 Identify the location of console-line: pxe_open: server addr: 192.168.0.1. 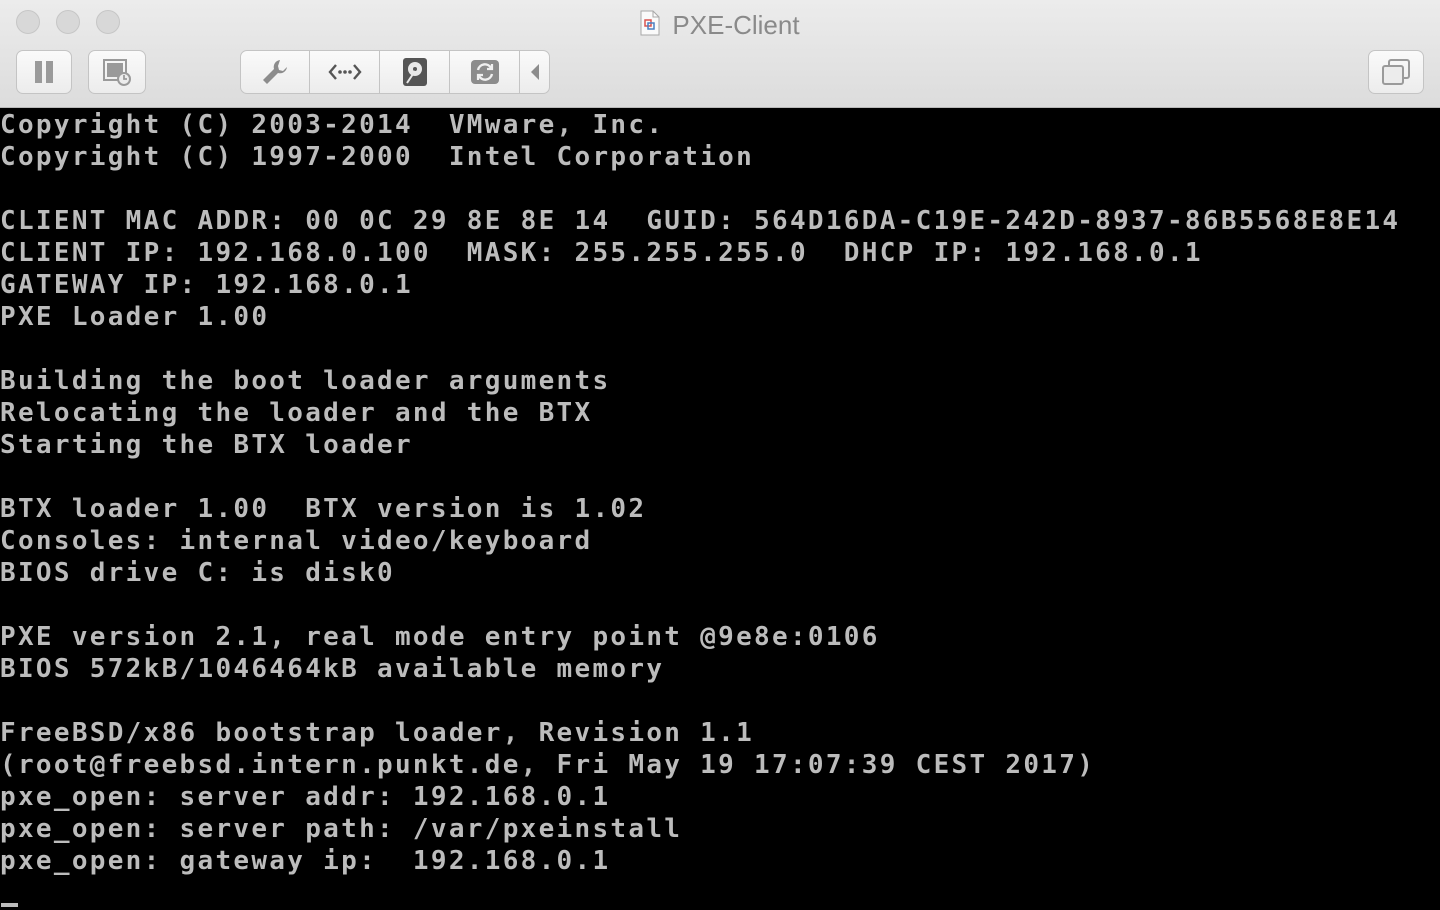
(305, 797).